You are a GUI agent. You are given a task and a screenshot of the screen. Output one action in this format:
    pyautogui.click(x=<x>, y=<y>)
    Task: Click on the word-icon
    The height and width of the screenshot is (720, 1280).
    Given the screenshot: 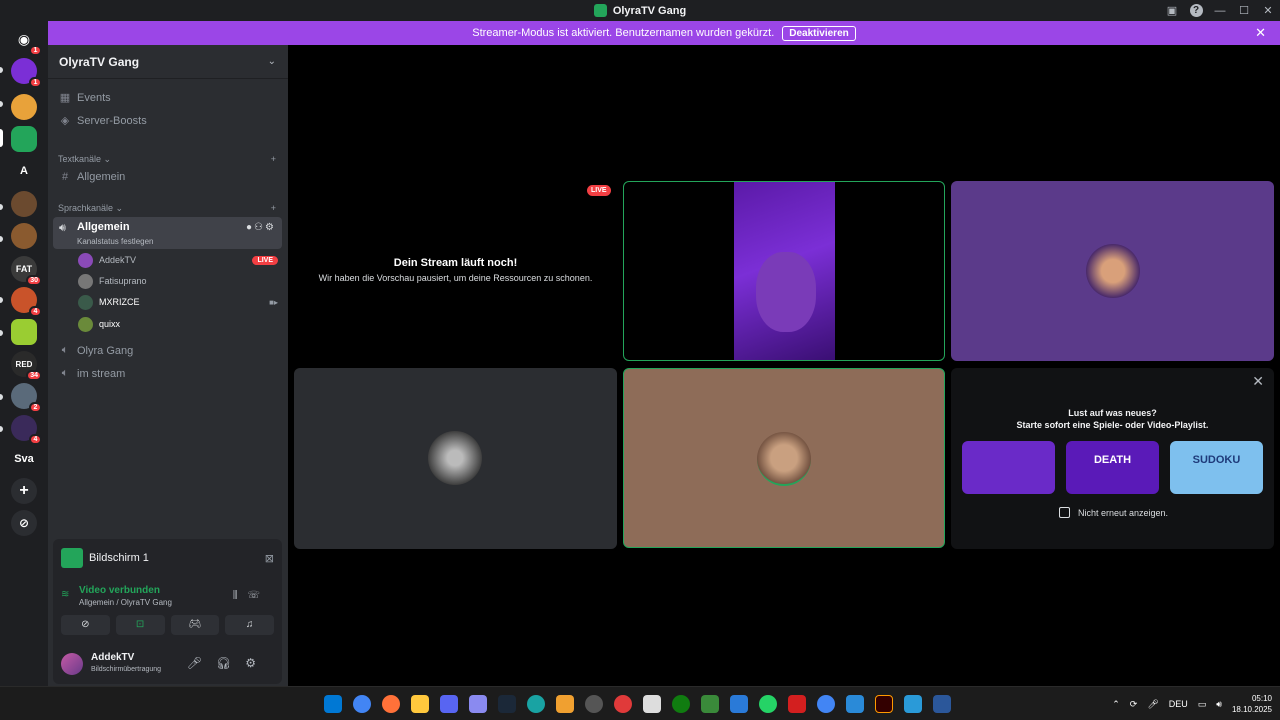 What is the action you would take?
    pyautogui.click(x=942, y=704)
    